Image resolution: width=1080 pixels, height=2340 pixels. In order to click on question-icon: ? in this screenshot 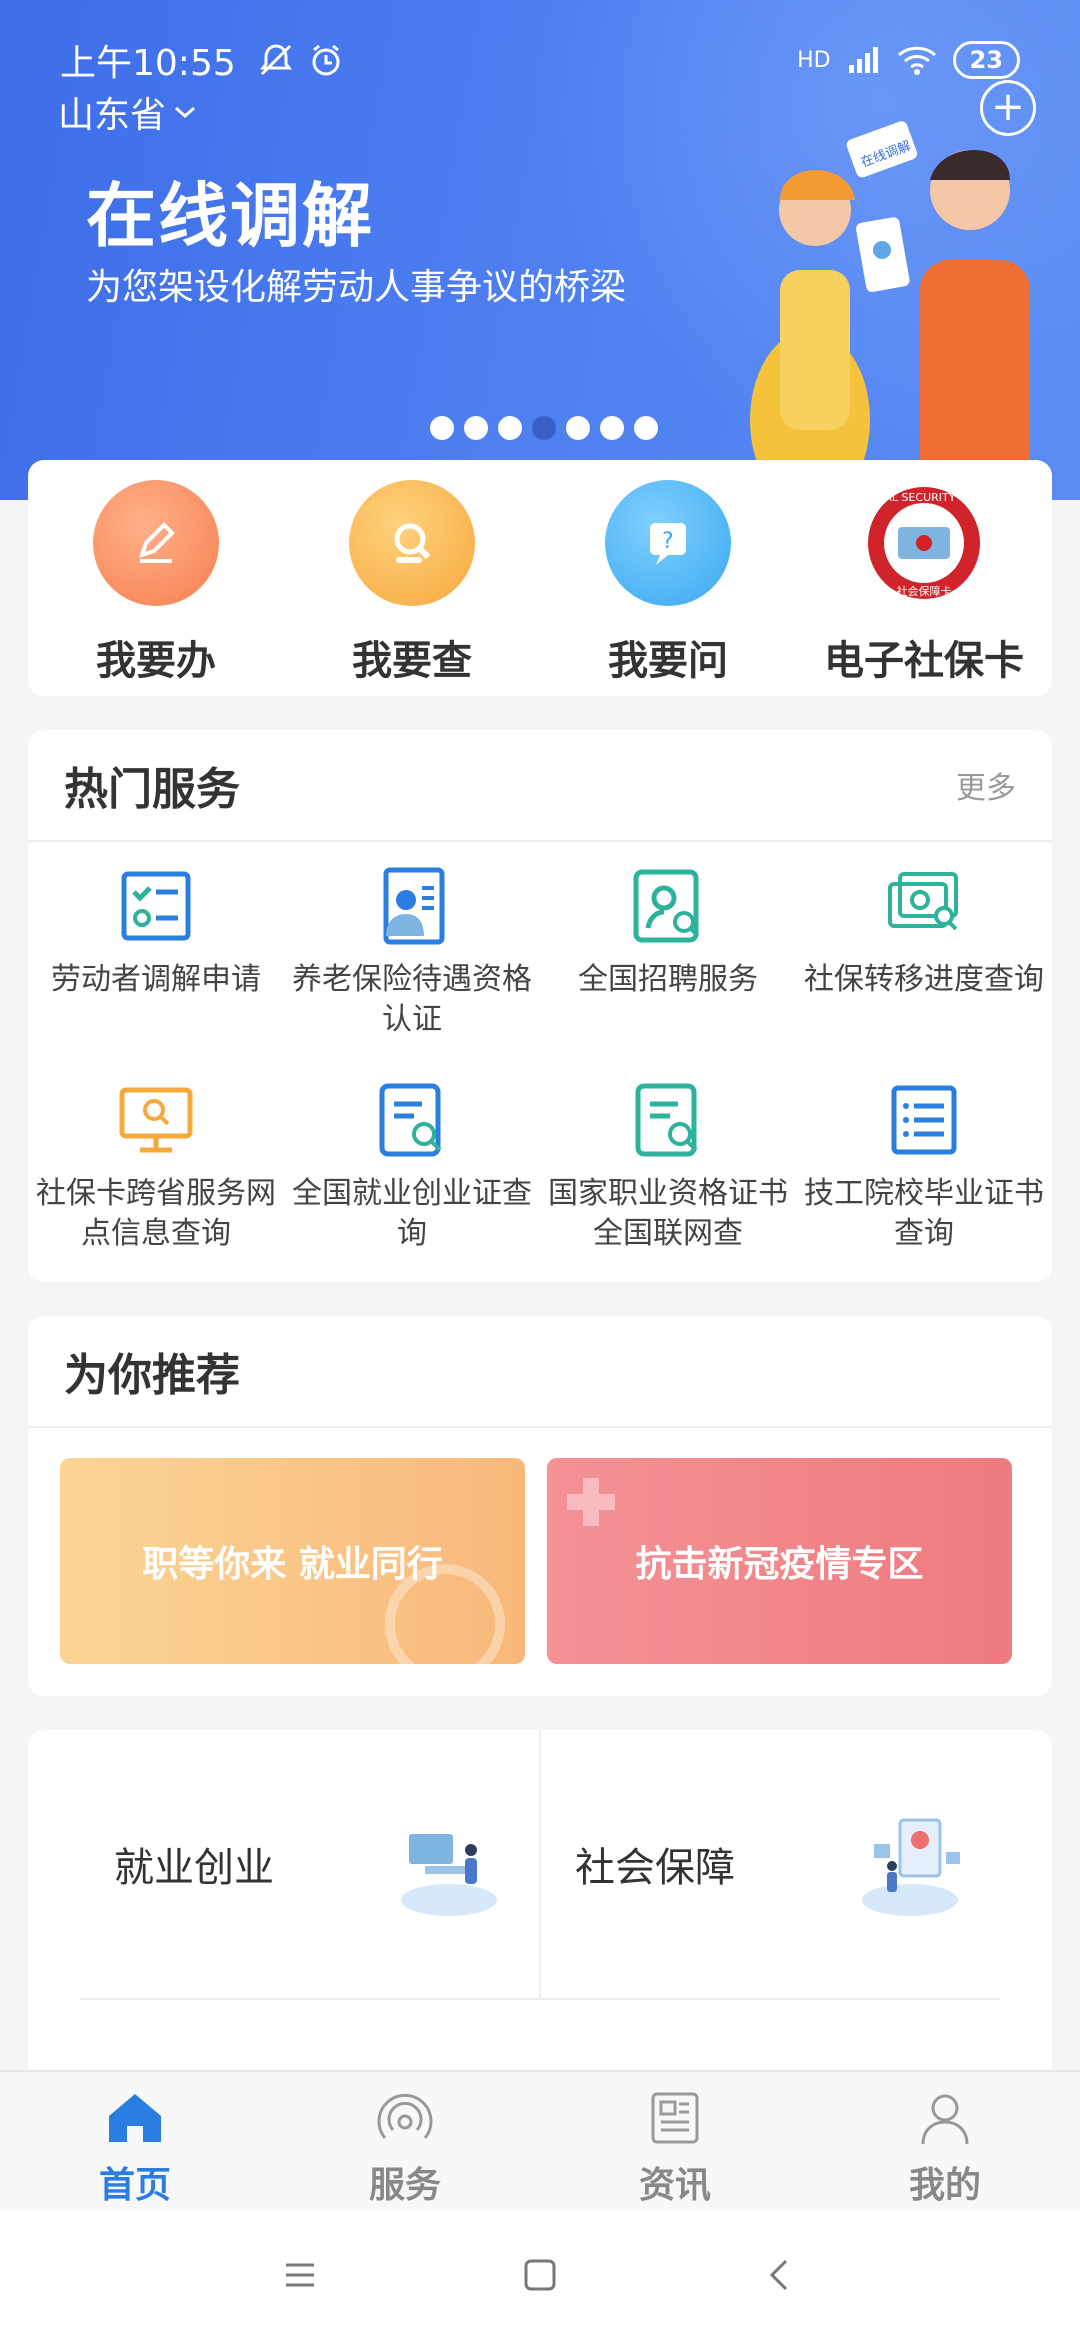, I will do `click(668, 543)`.